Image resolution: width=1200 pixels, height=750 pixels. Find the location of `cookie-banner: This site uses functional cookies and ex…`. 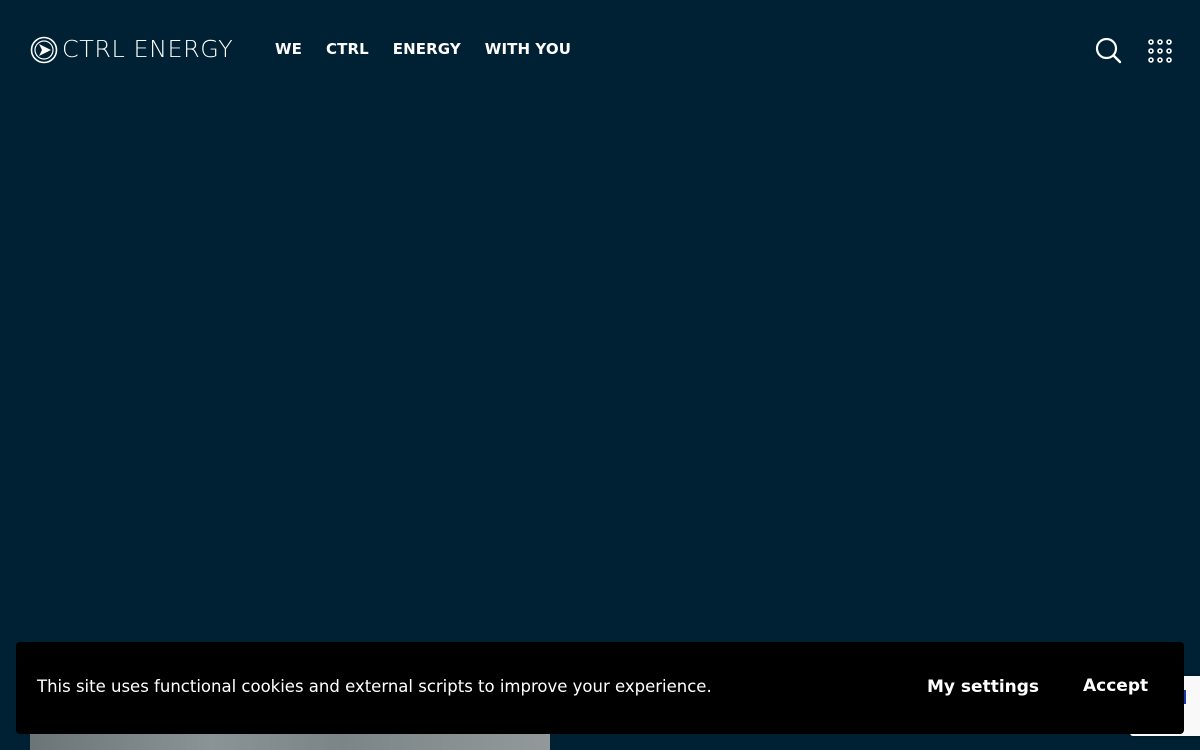

cookie-banner: This site uses functional cookies and ex… is located at coordinates (600, 688).